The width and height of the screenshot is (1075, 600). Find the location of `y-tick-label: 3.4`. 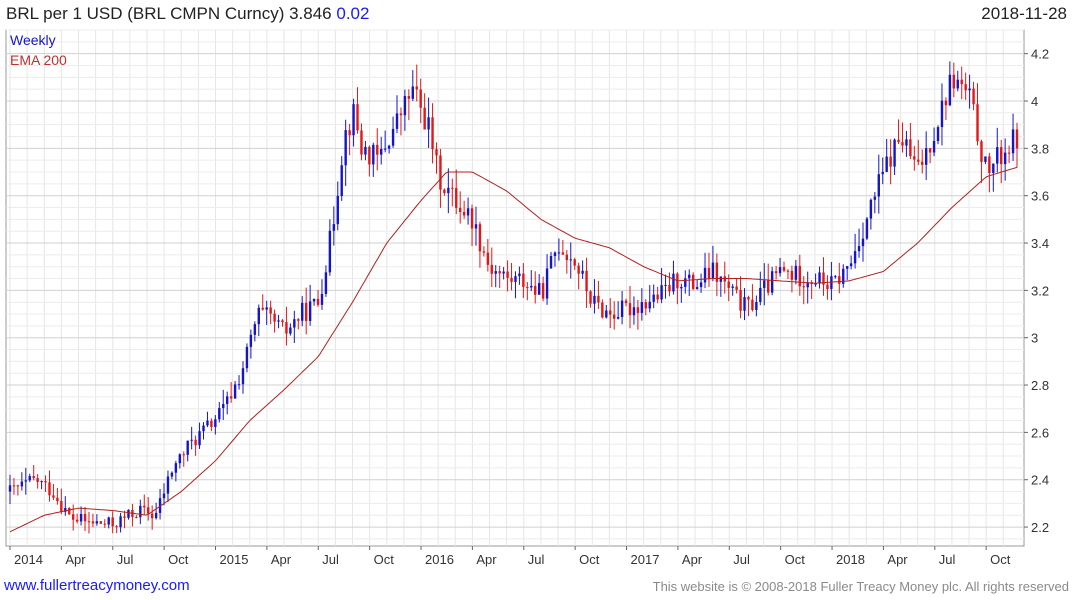

y-tick-label: 3.4 is located at coordinates (1040, 243).